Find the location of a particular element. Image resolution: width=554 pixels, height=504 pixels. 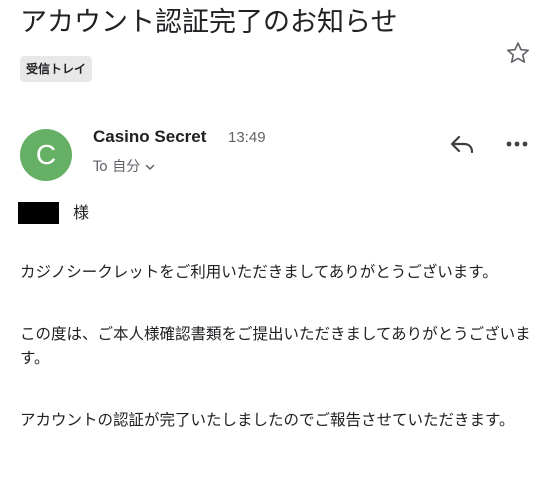

more-options-icon is located at coordinates (517, 144).